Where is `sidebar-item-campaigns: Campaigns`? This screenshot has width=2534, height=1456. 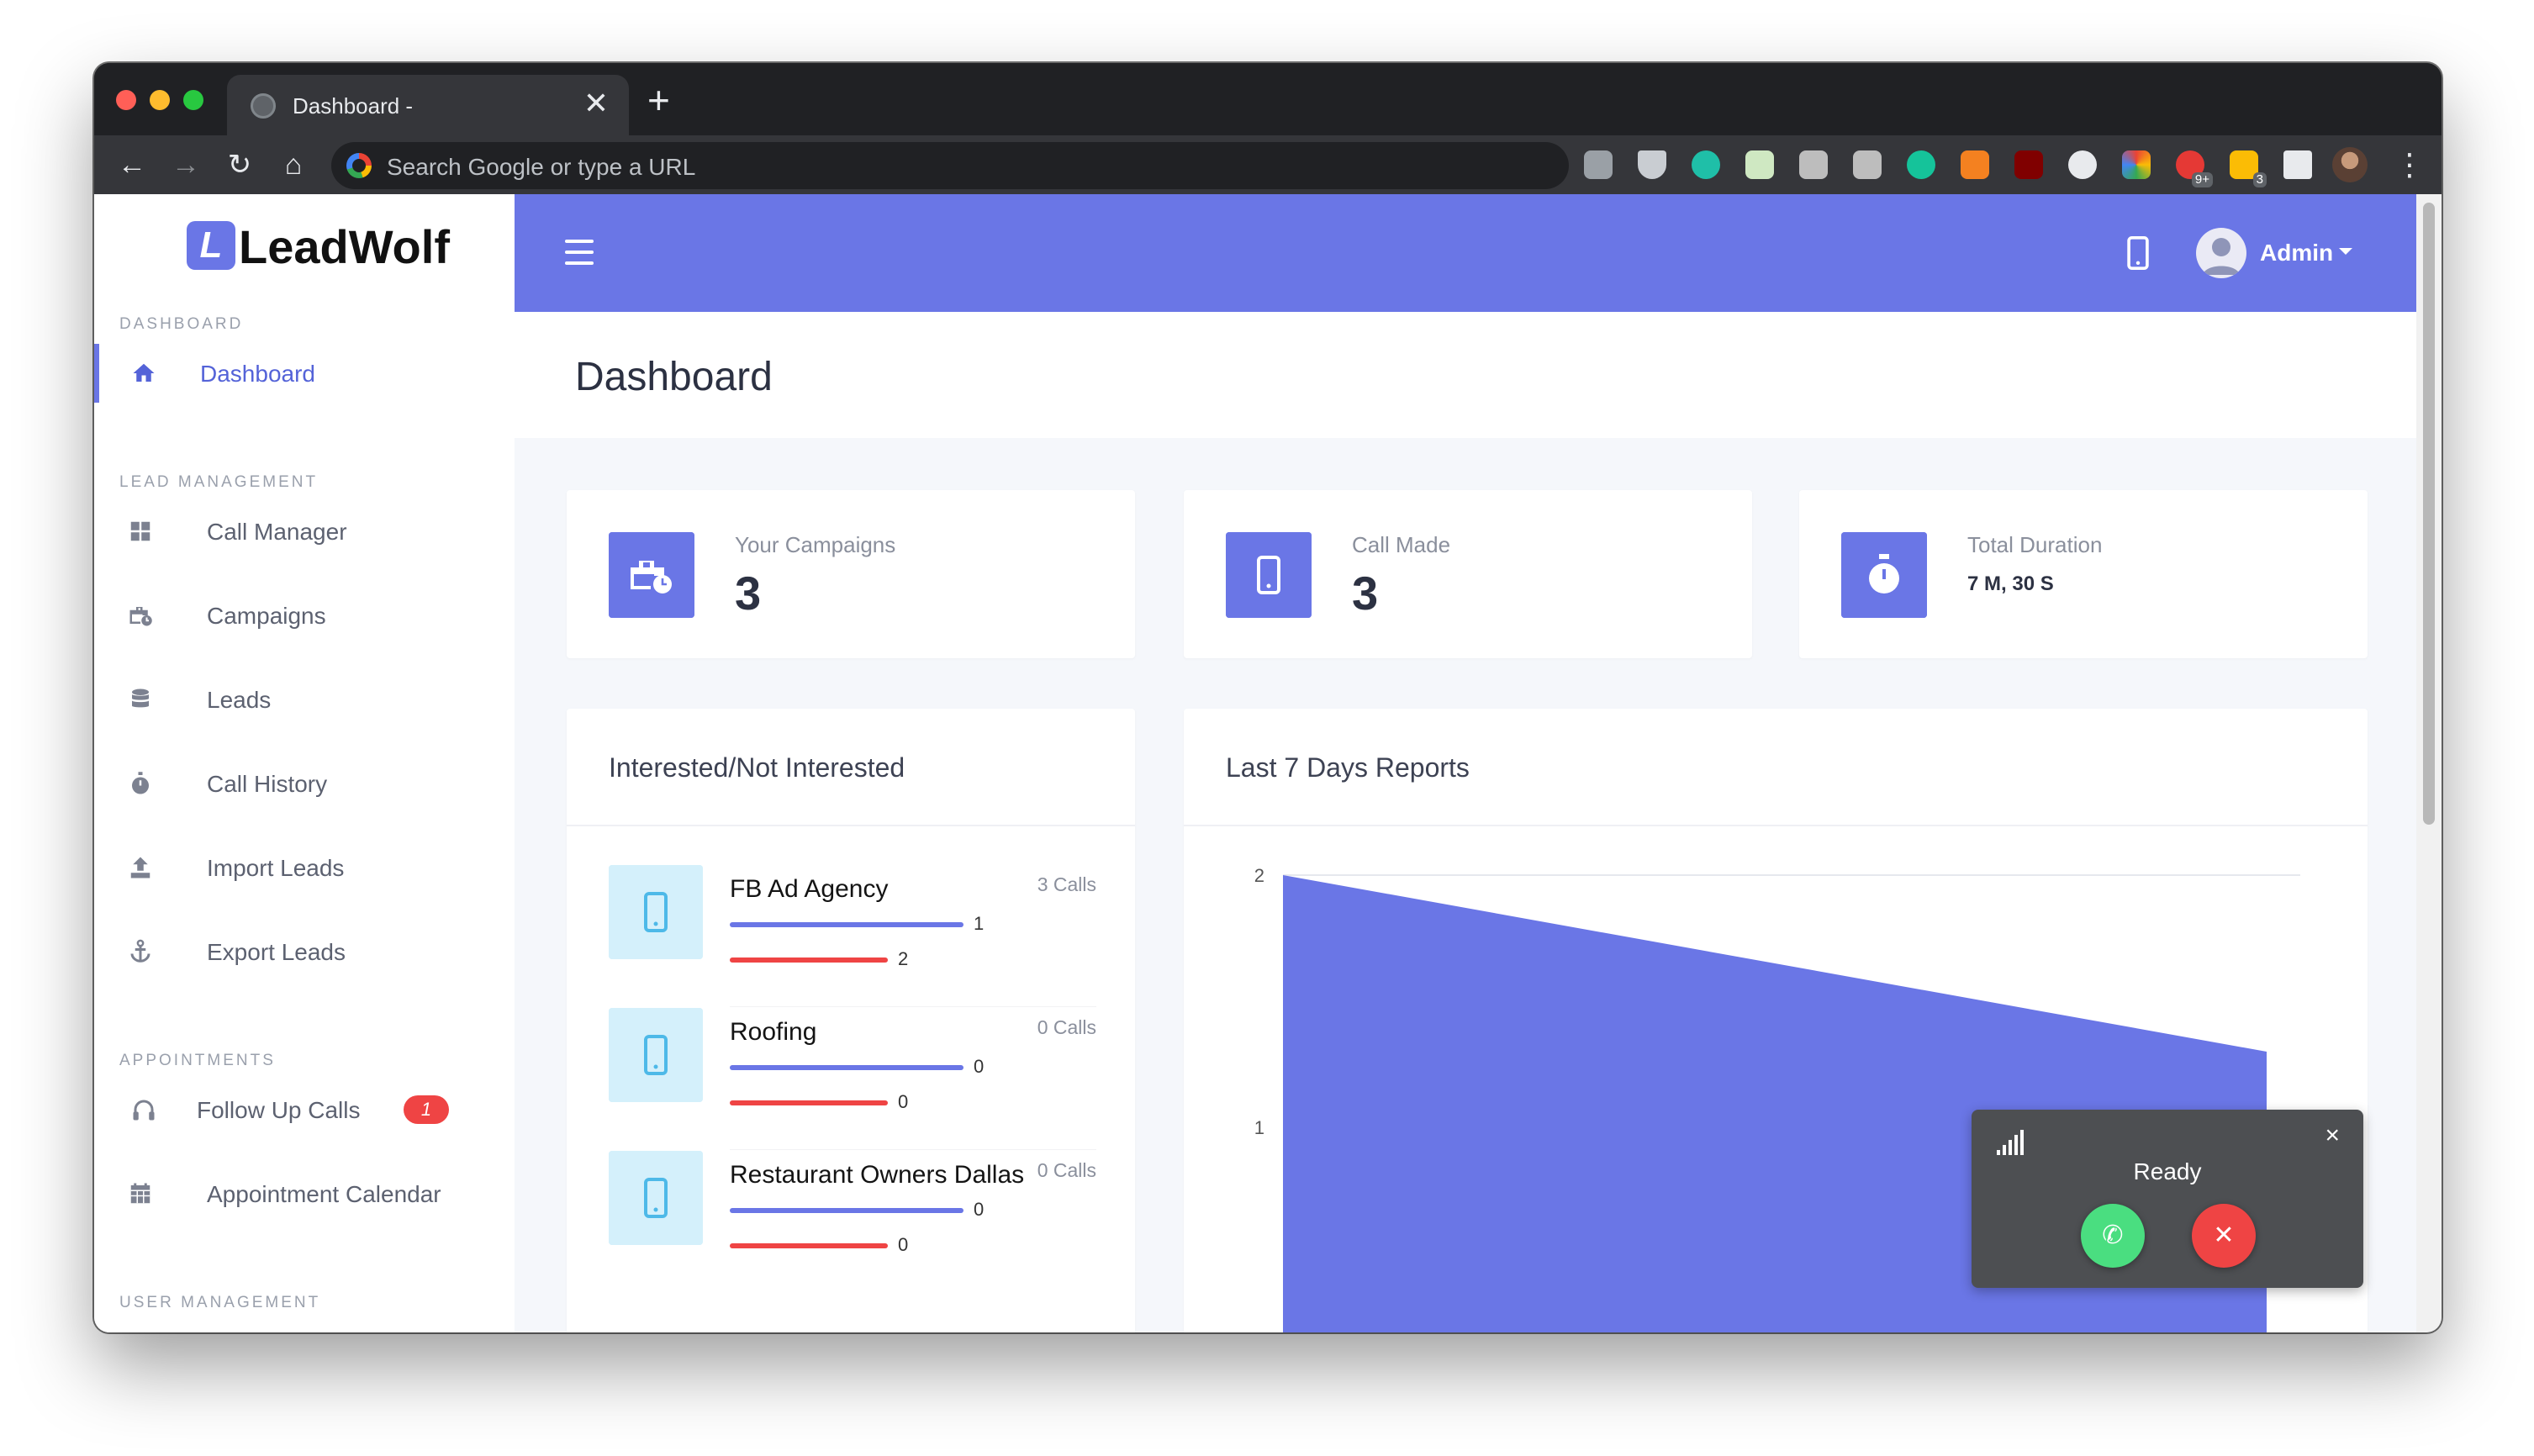 sidebar-item-campaigns: Campaigns is located at coordinates (304, 615).